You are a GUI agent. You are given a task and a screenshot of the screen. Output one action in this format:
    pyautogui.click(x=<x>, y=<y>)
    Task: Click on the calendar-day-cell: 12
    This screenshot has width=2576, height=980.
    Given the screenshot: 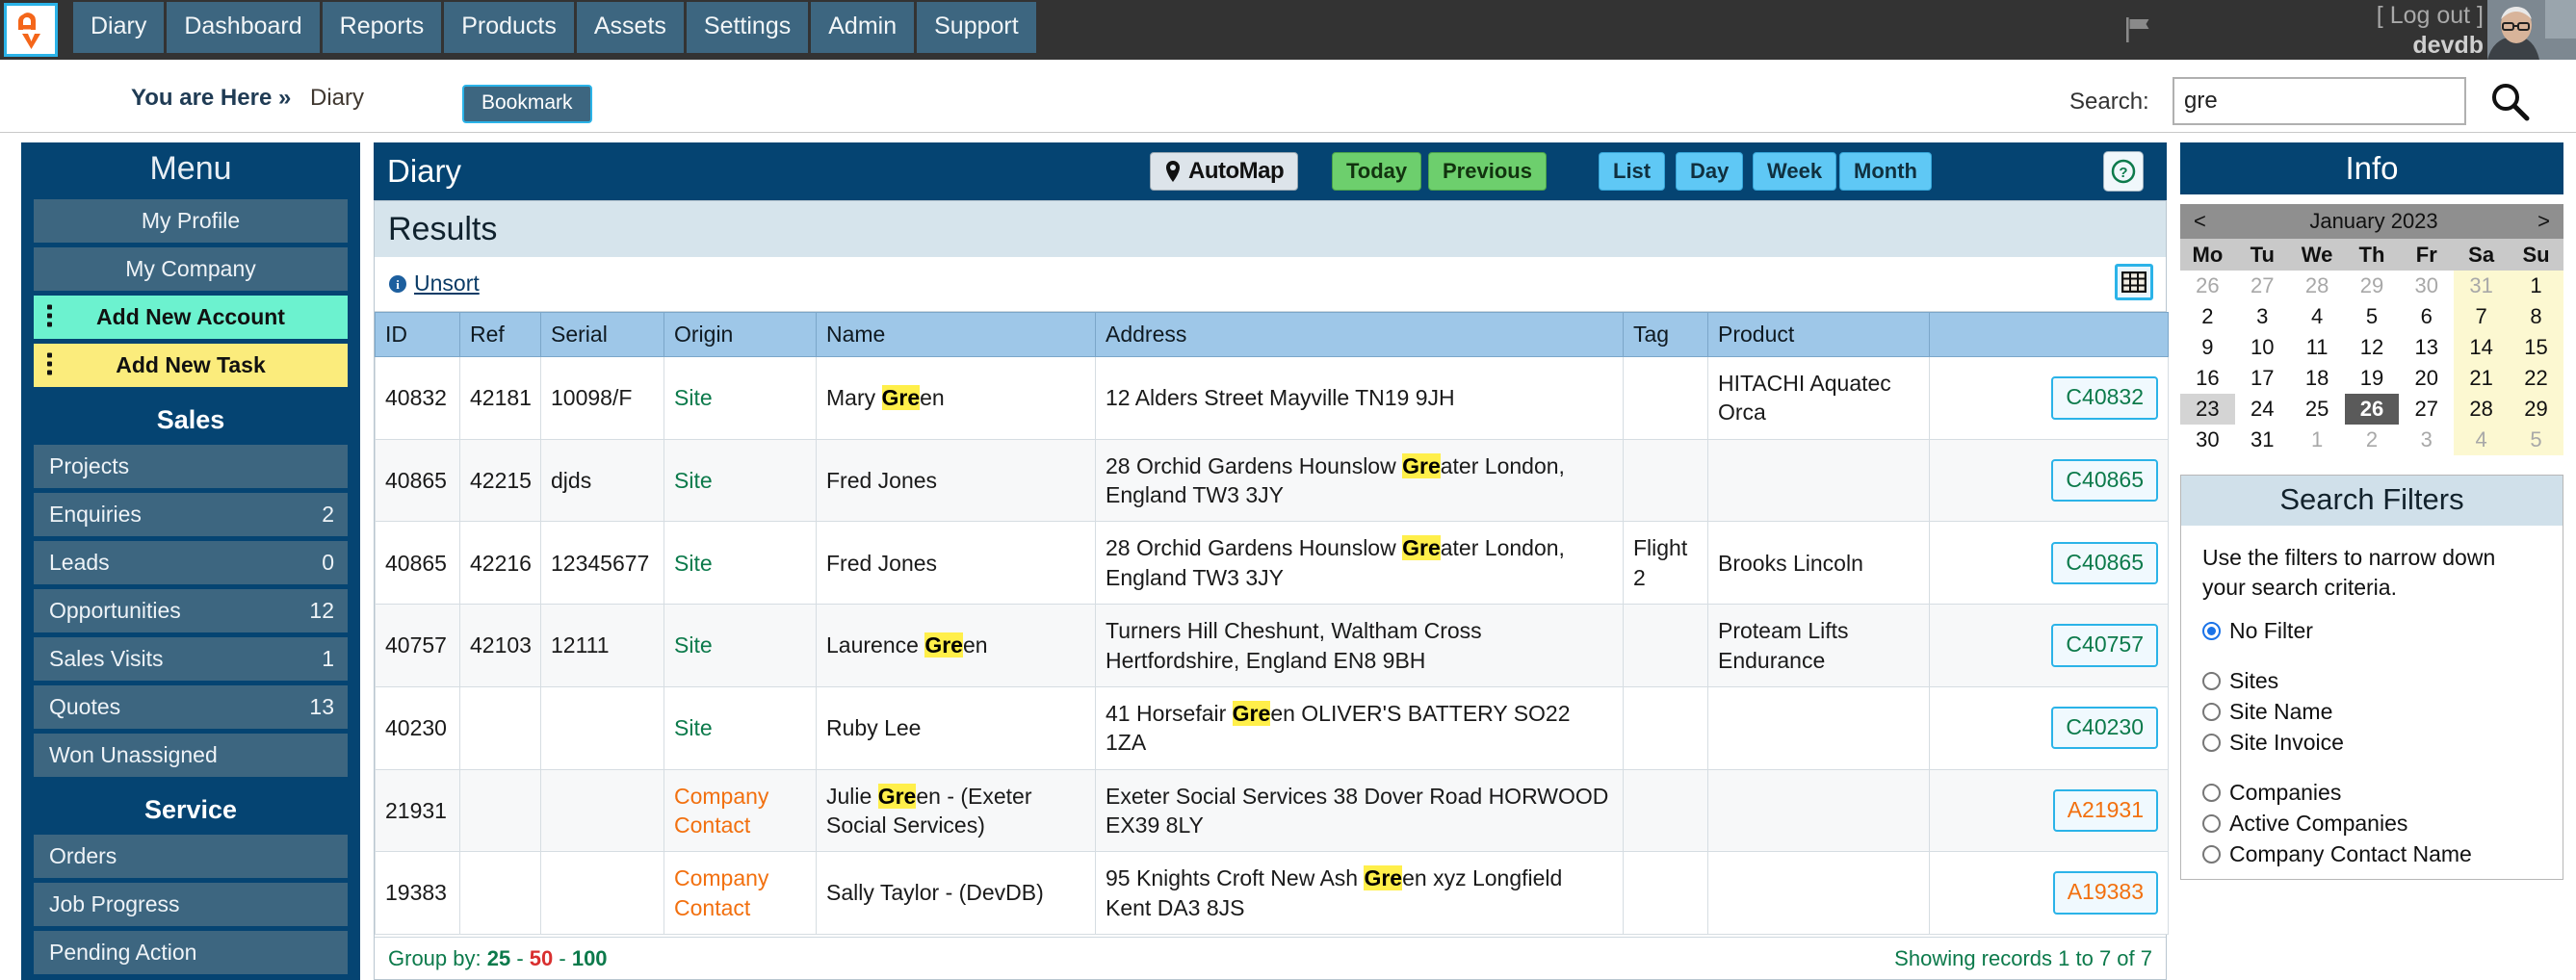 What is the action you would take?
    pyautogui.click(x=2372, y=347)
    